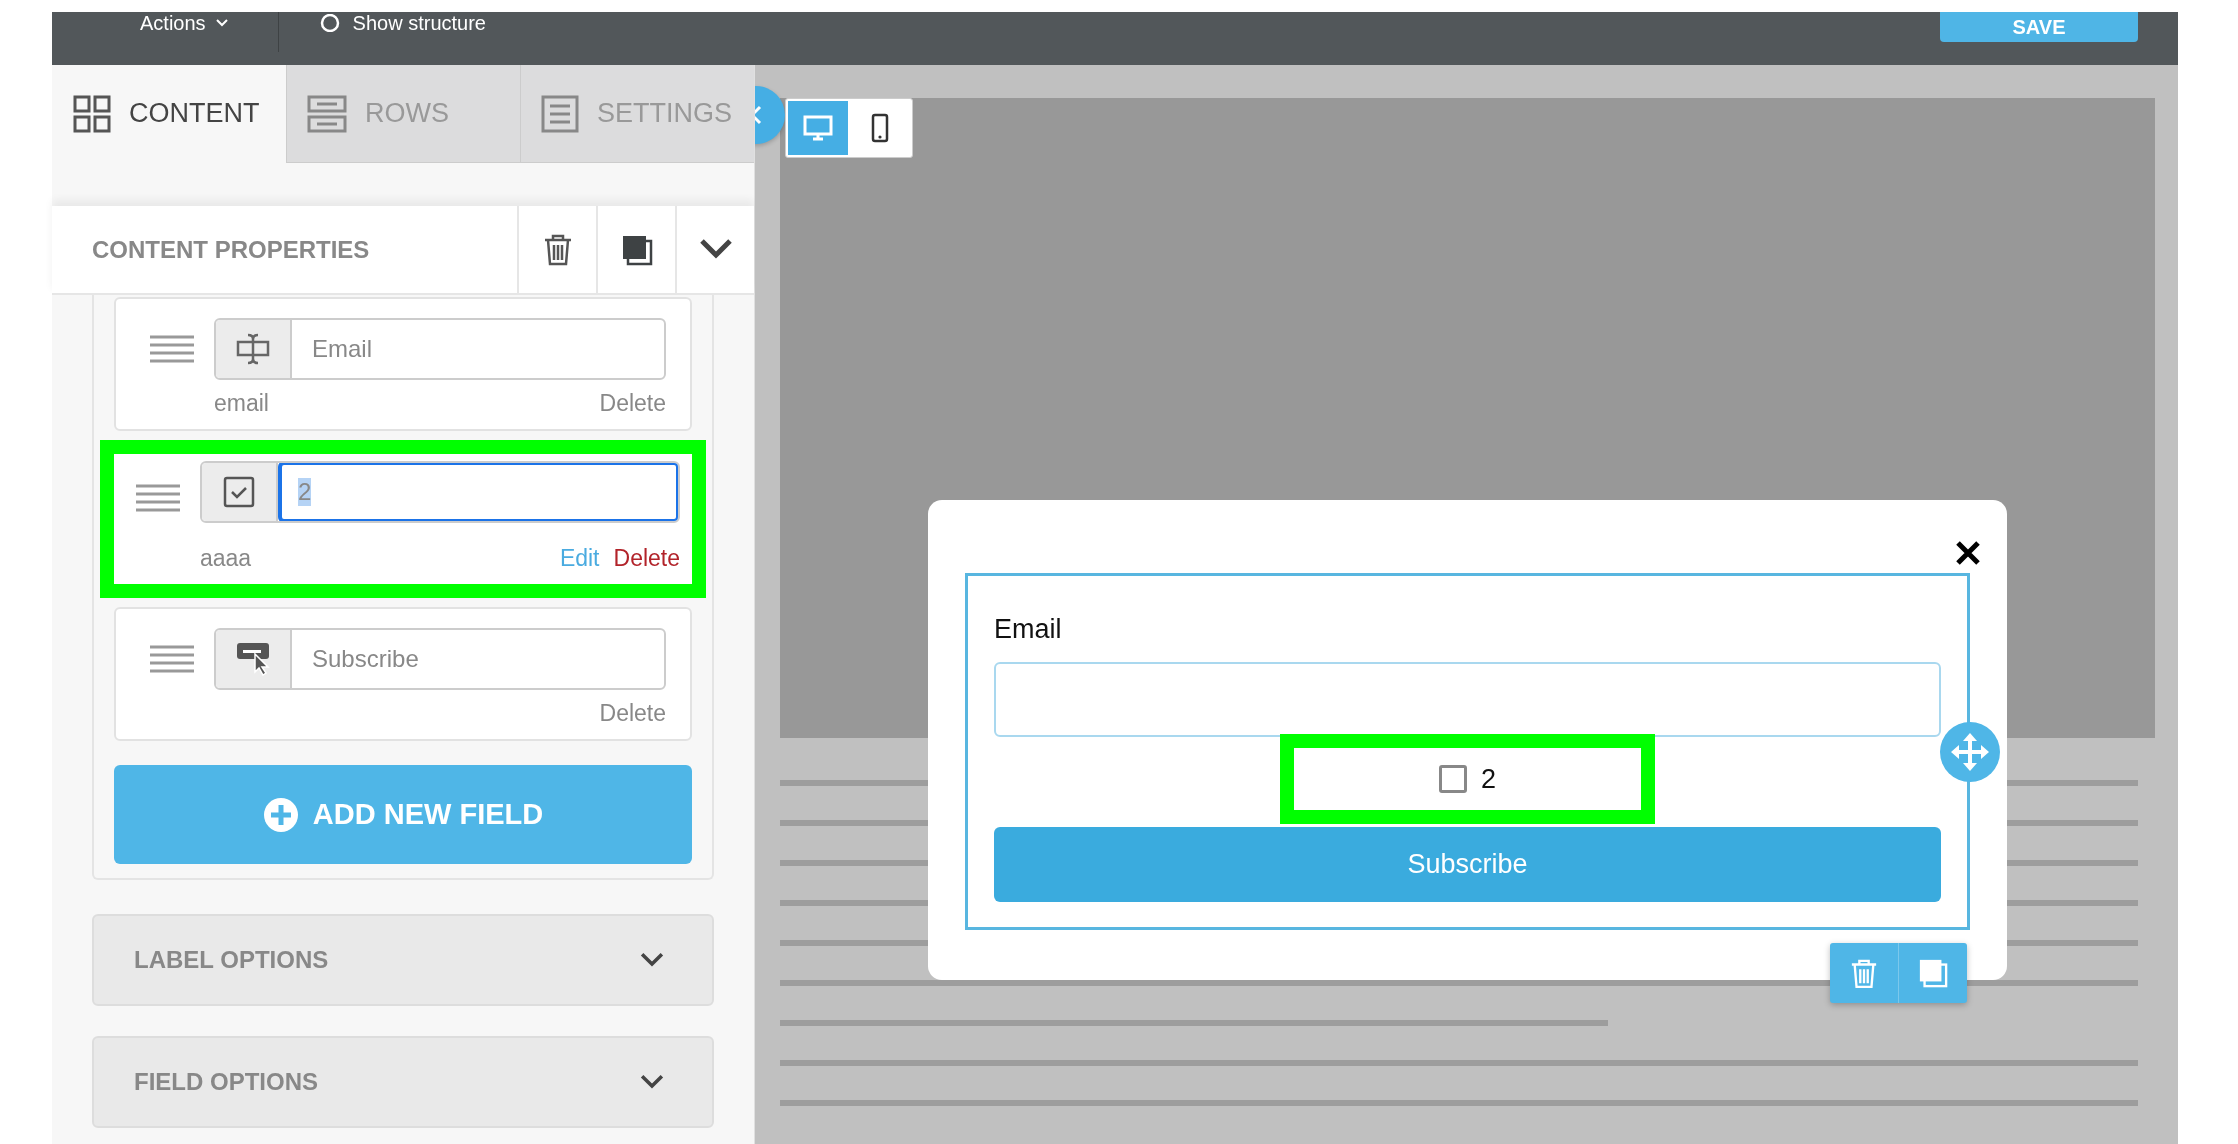  Describe the element at coordinates (1467, 864) in the screenshot. I see `subscribe-button: Subscribe` at that location.